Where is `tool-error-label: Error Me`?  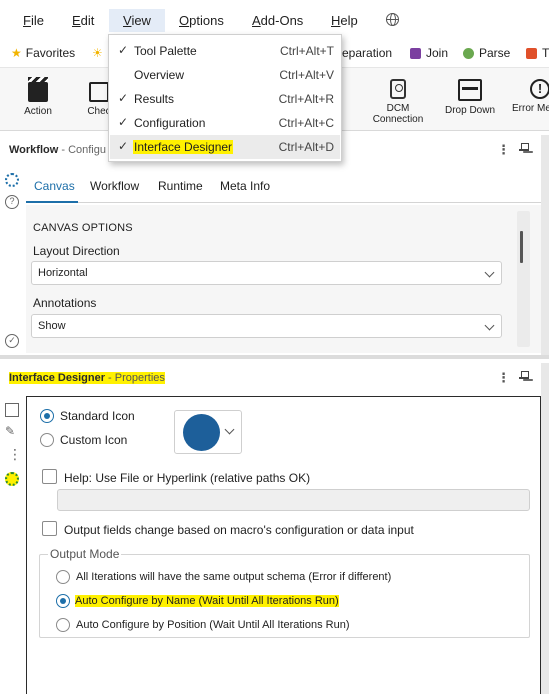
tool-error-label: Error Me is located at coordinates (530, 108).